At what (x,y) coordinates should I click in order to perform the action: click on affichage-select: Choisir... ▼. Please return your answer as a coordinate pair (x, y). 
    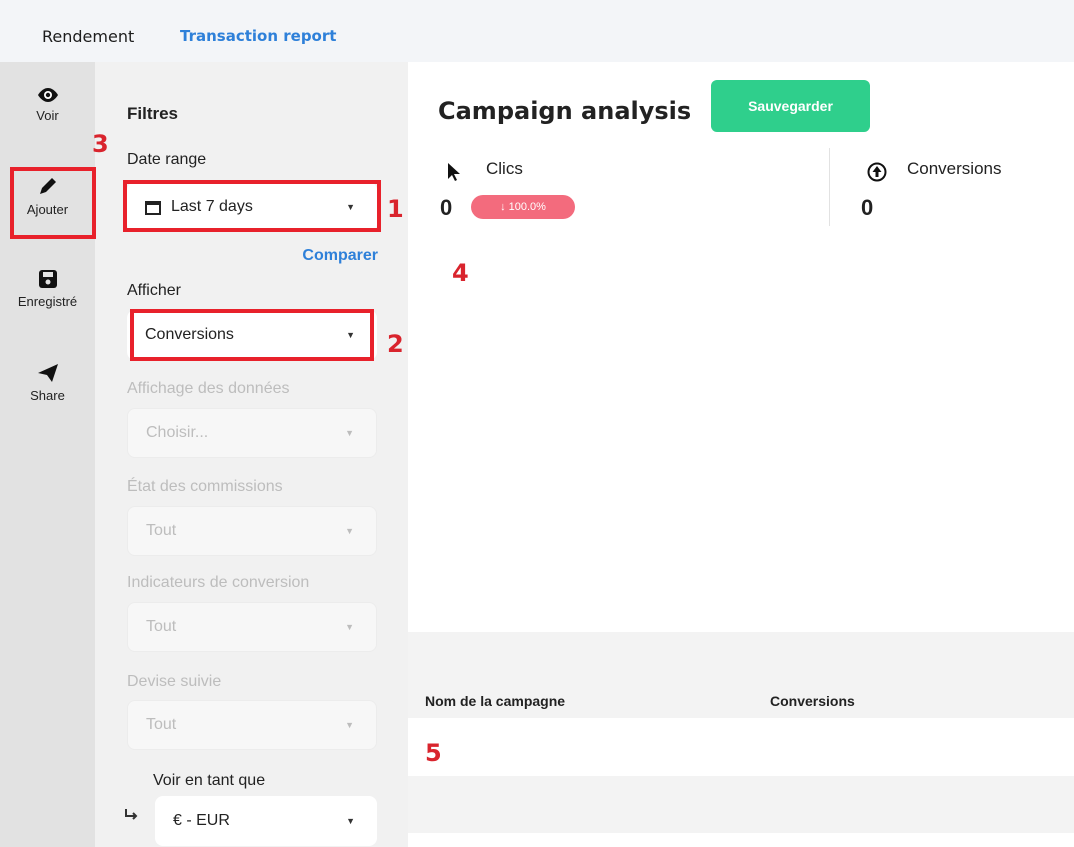
    Looking at the image, I should click on (252, 433).